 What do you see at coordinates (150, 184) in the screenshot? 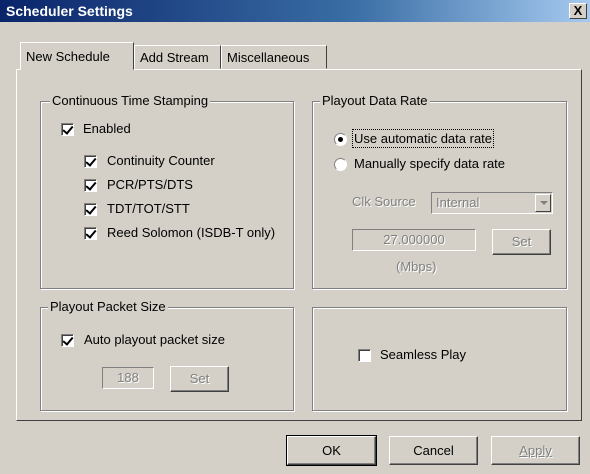
I see `pcr-pts-dts-label: PCR/PTS/DTS` at bounding box center [150, 184].